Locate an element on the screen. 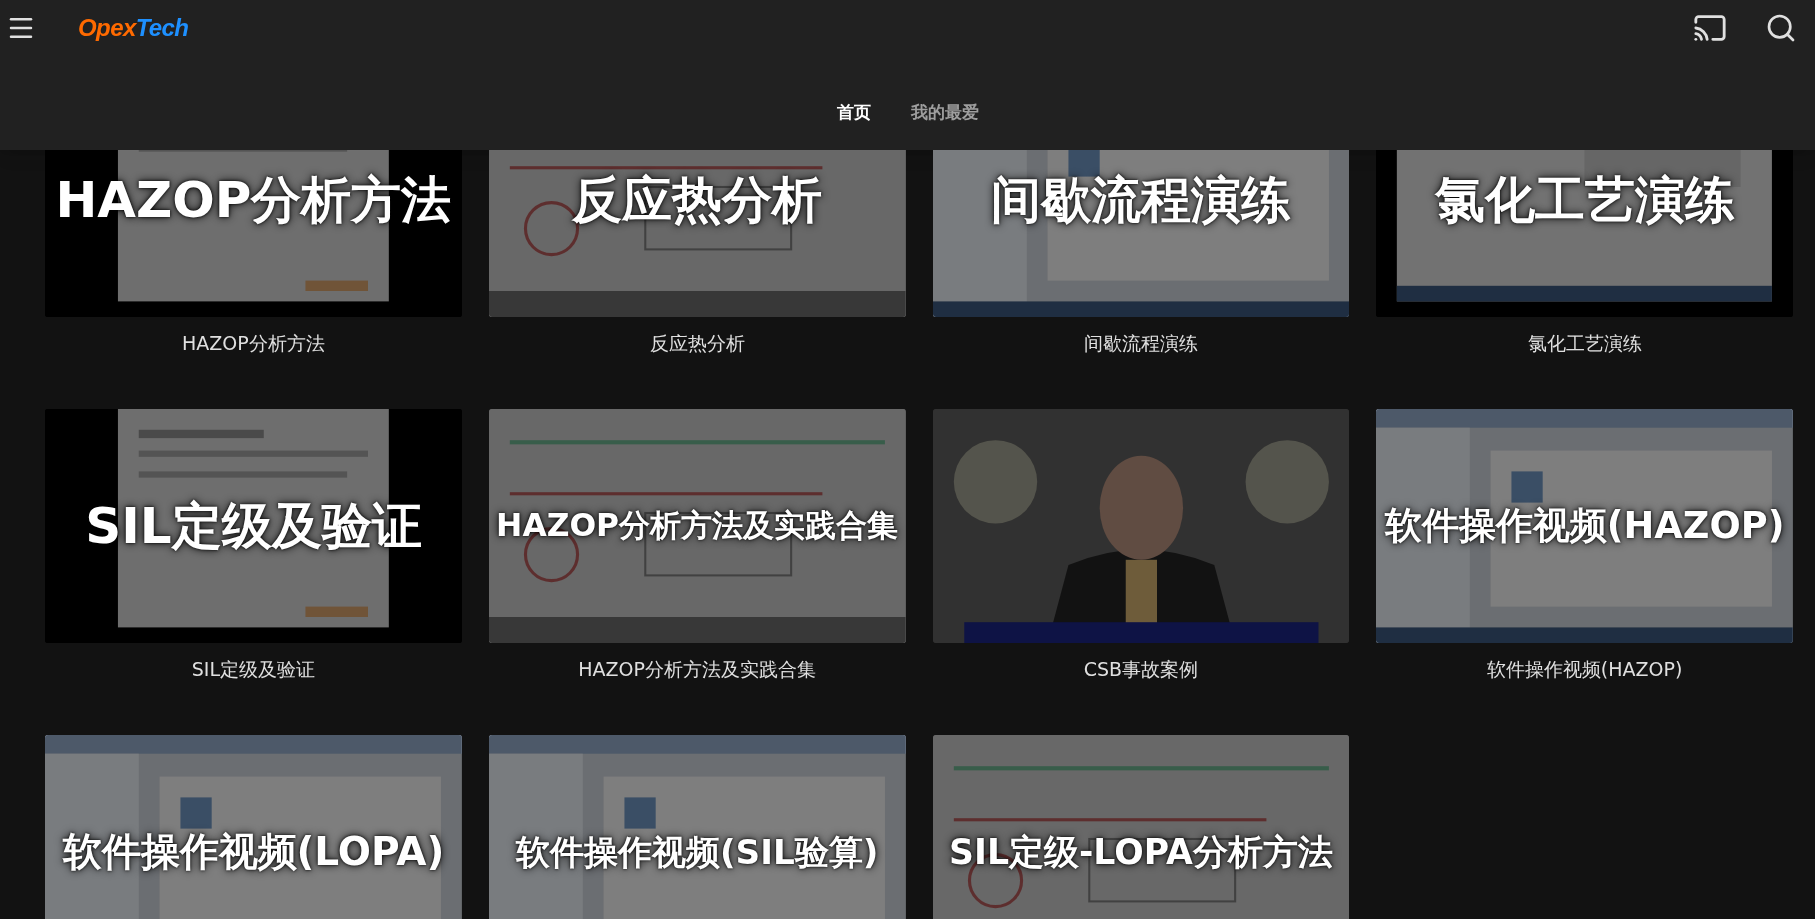 The height and width of the screenshot is (919, 1815). video-caption: 反应热分析 is located at coordinates (697, 343).